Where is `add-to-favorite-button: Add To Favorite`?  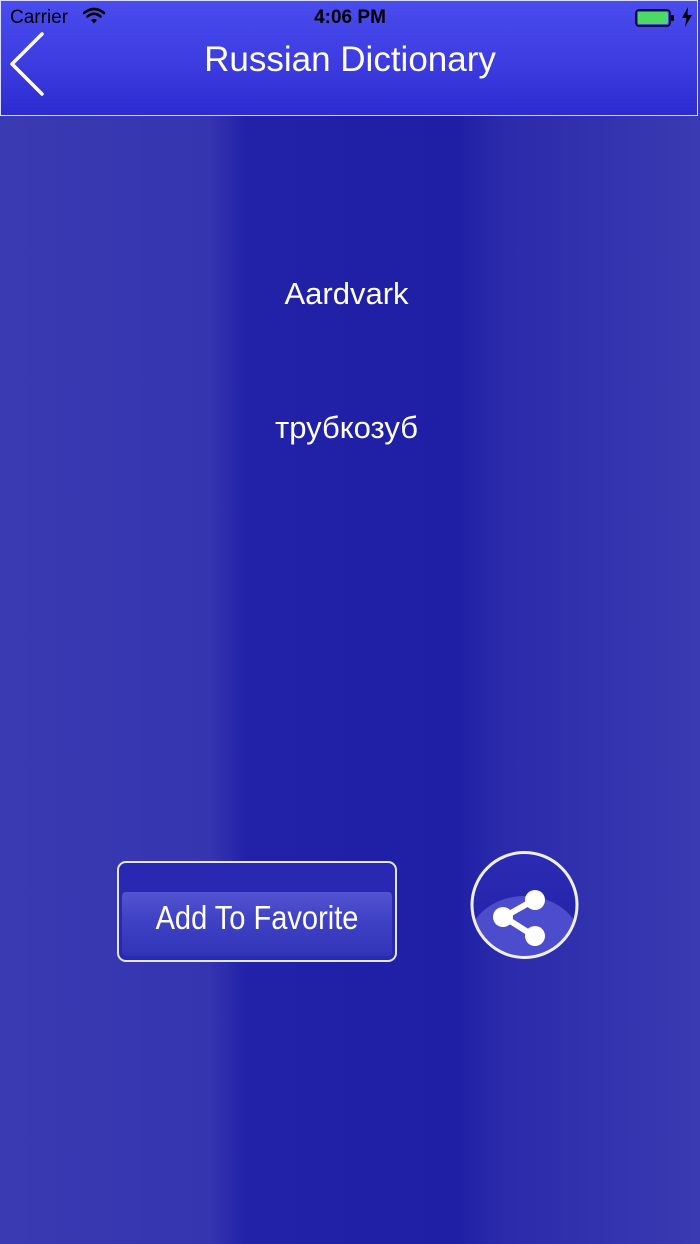 add-to-favorite-button: Add To Favorite is located at coordinates (257, 911).